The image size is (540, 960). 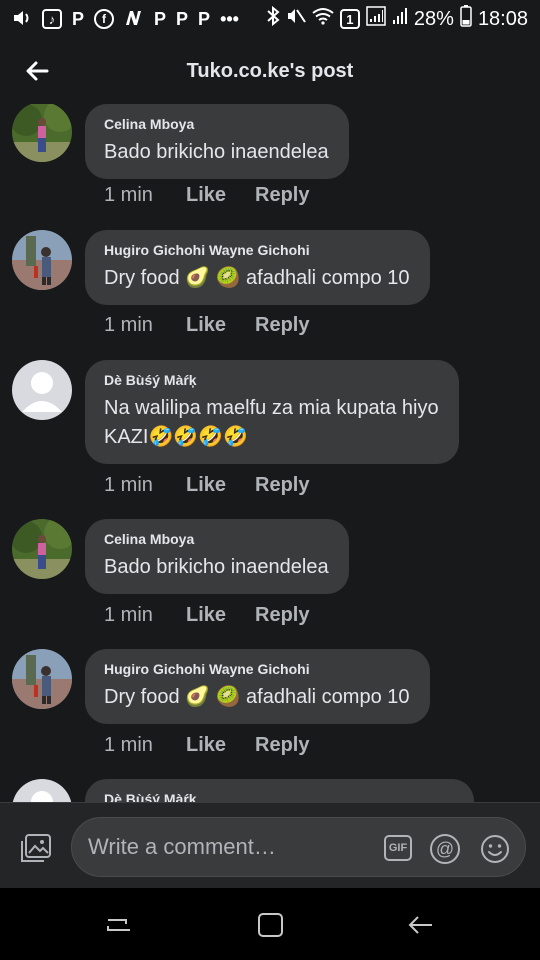 What do you see at coordinates (229, 19) in the screenshot?
I see `more-notifications-icon: •••` at bounding box center [229, 19].